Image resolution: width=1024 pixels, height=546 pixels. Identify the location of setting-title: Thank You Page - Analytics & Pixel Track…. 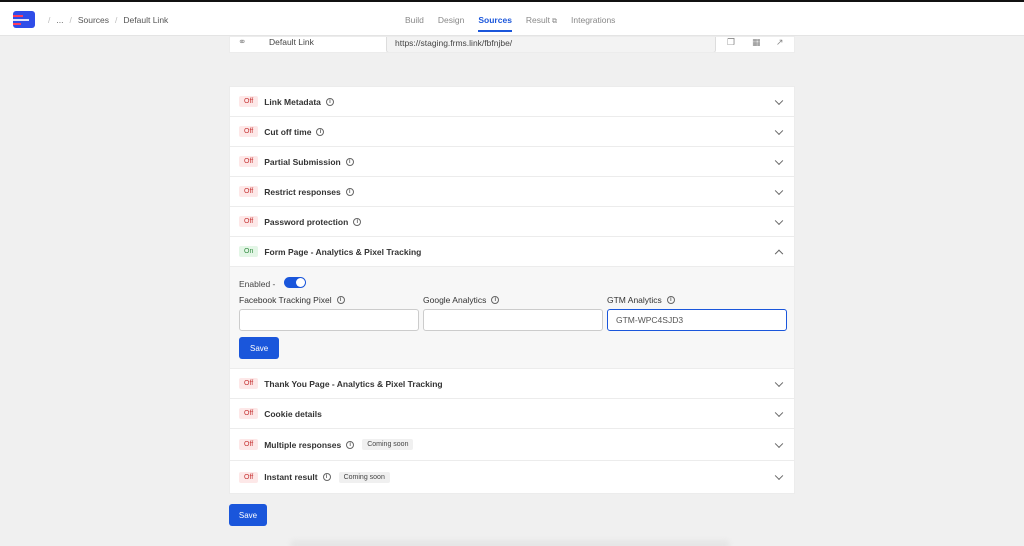
(353, 383).